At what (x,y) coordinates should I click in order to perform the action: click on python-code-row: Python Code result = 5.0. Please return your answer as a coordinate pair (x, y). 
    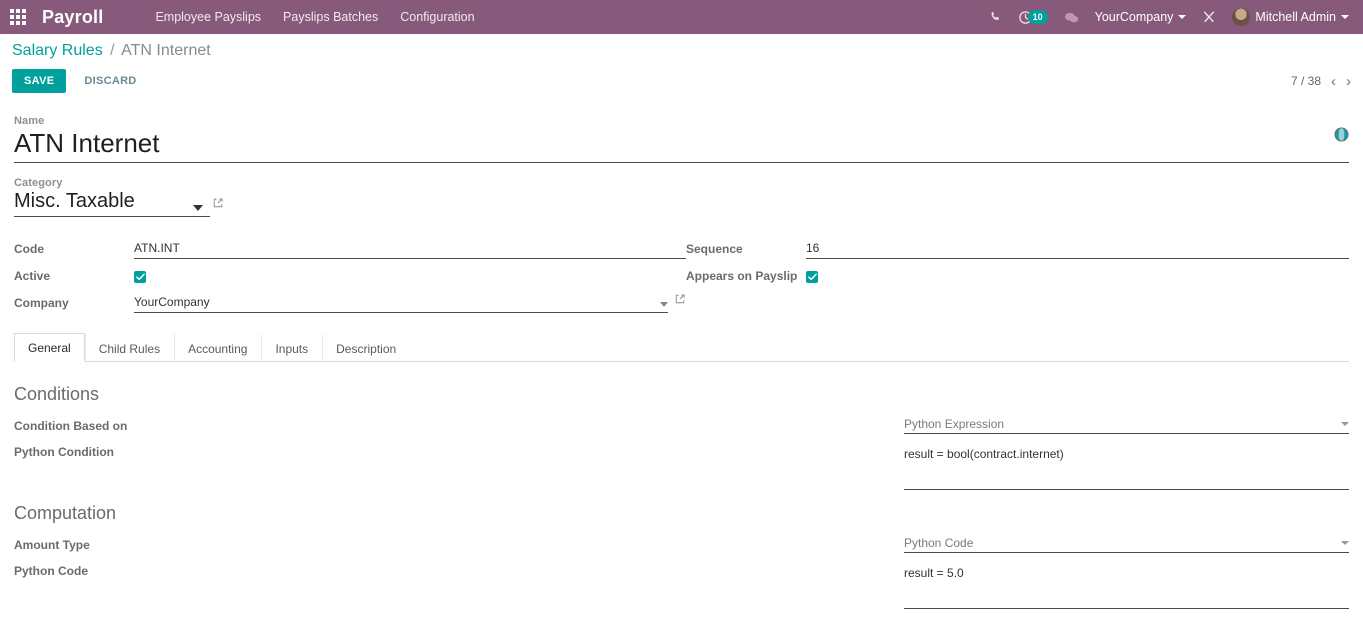
    Looking at the image, I should click on (681, 585).